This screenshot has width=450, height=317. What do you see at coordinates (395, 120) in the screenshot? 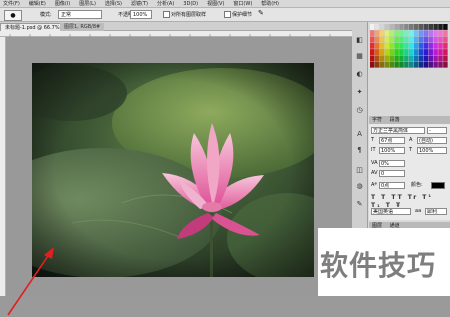
I see `paragraph-tab: 段落` at bounding box center [395, 120].